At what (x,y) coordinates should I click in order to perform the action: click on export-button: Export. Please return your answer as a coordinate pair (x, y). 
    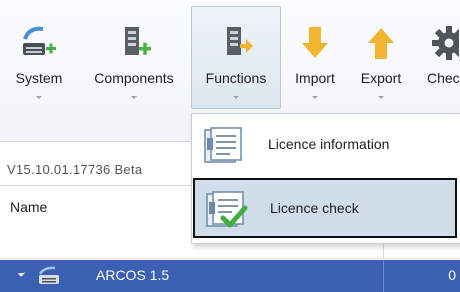
    Looking at the image, I should click on (381, 57).